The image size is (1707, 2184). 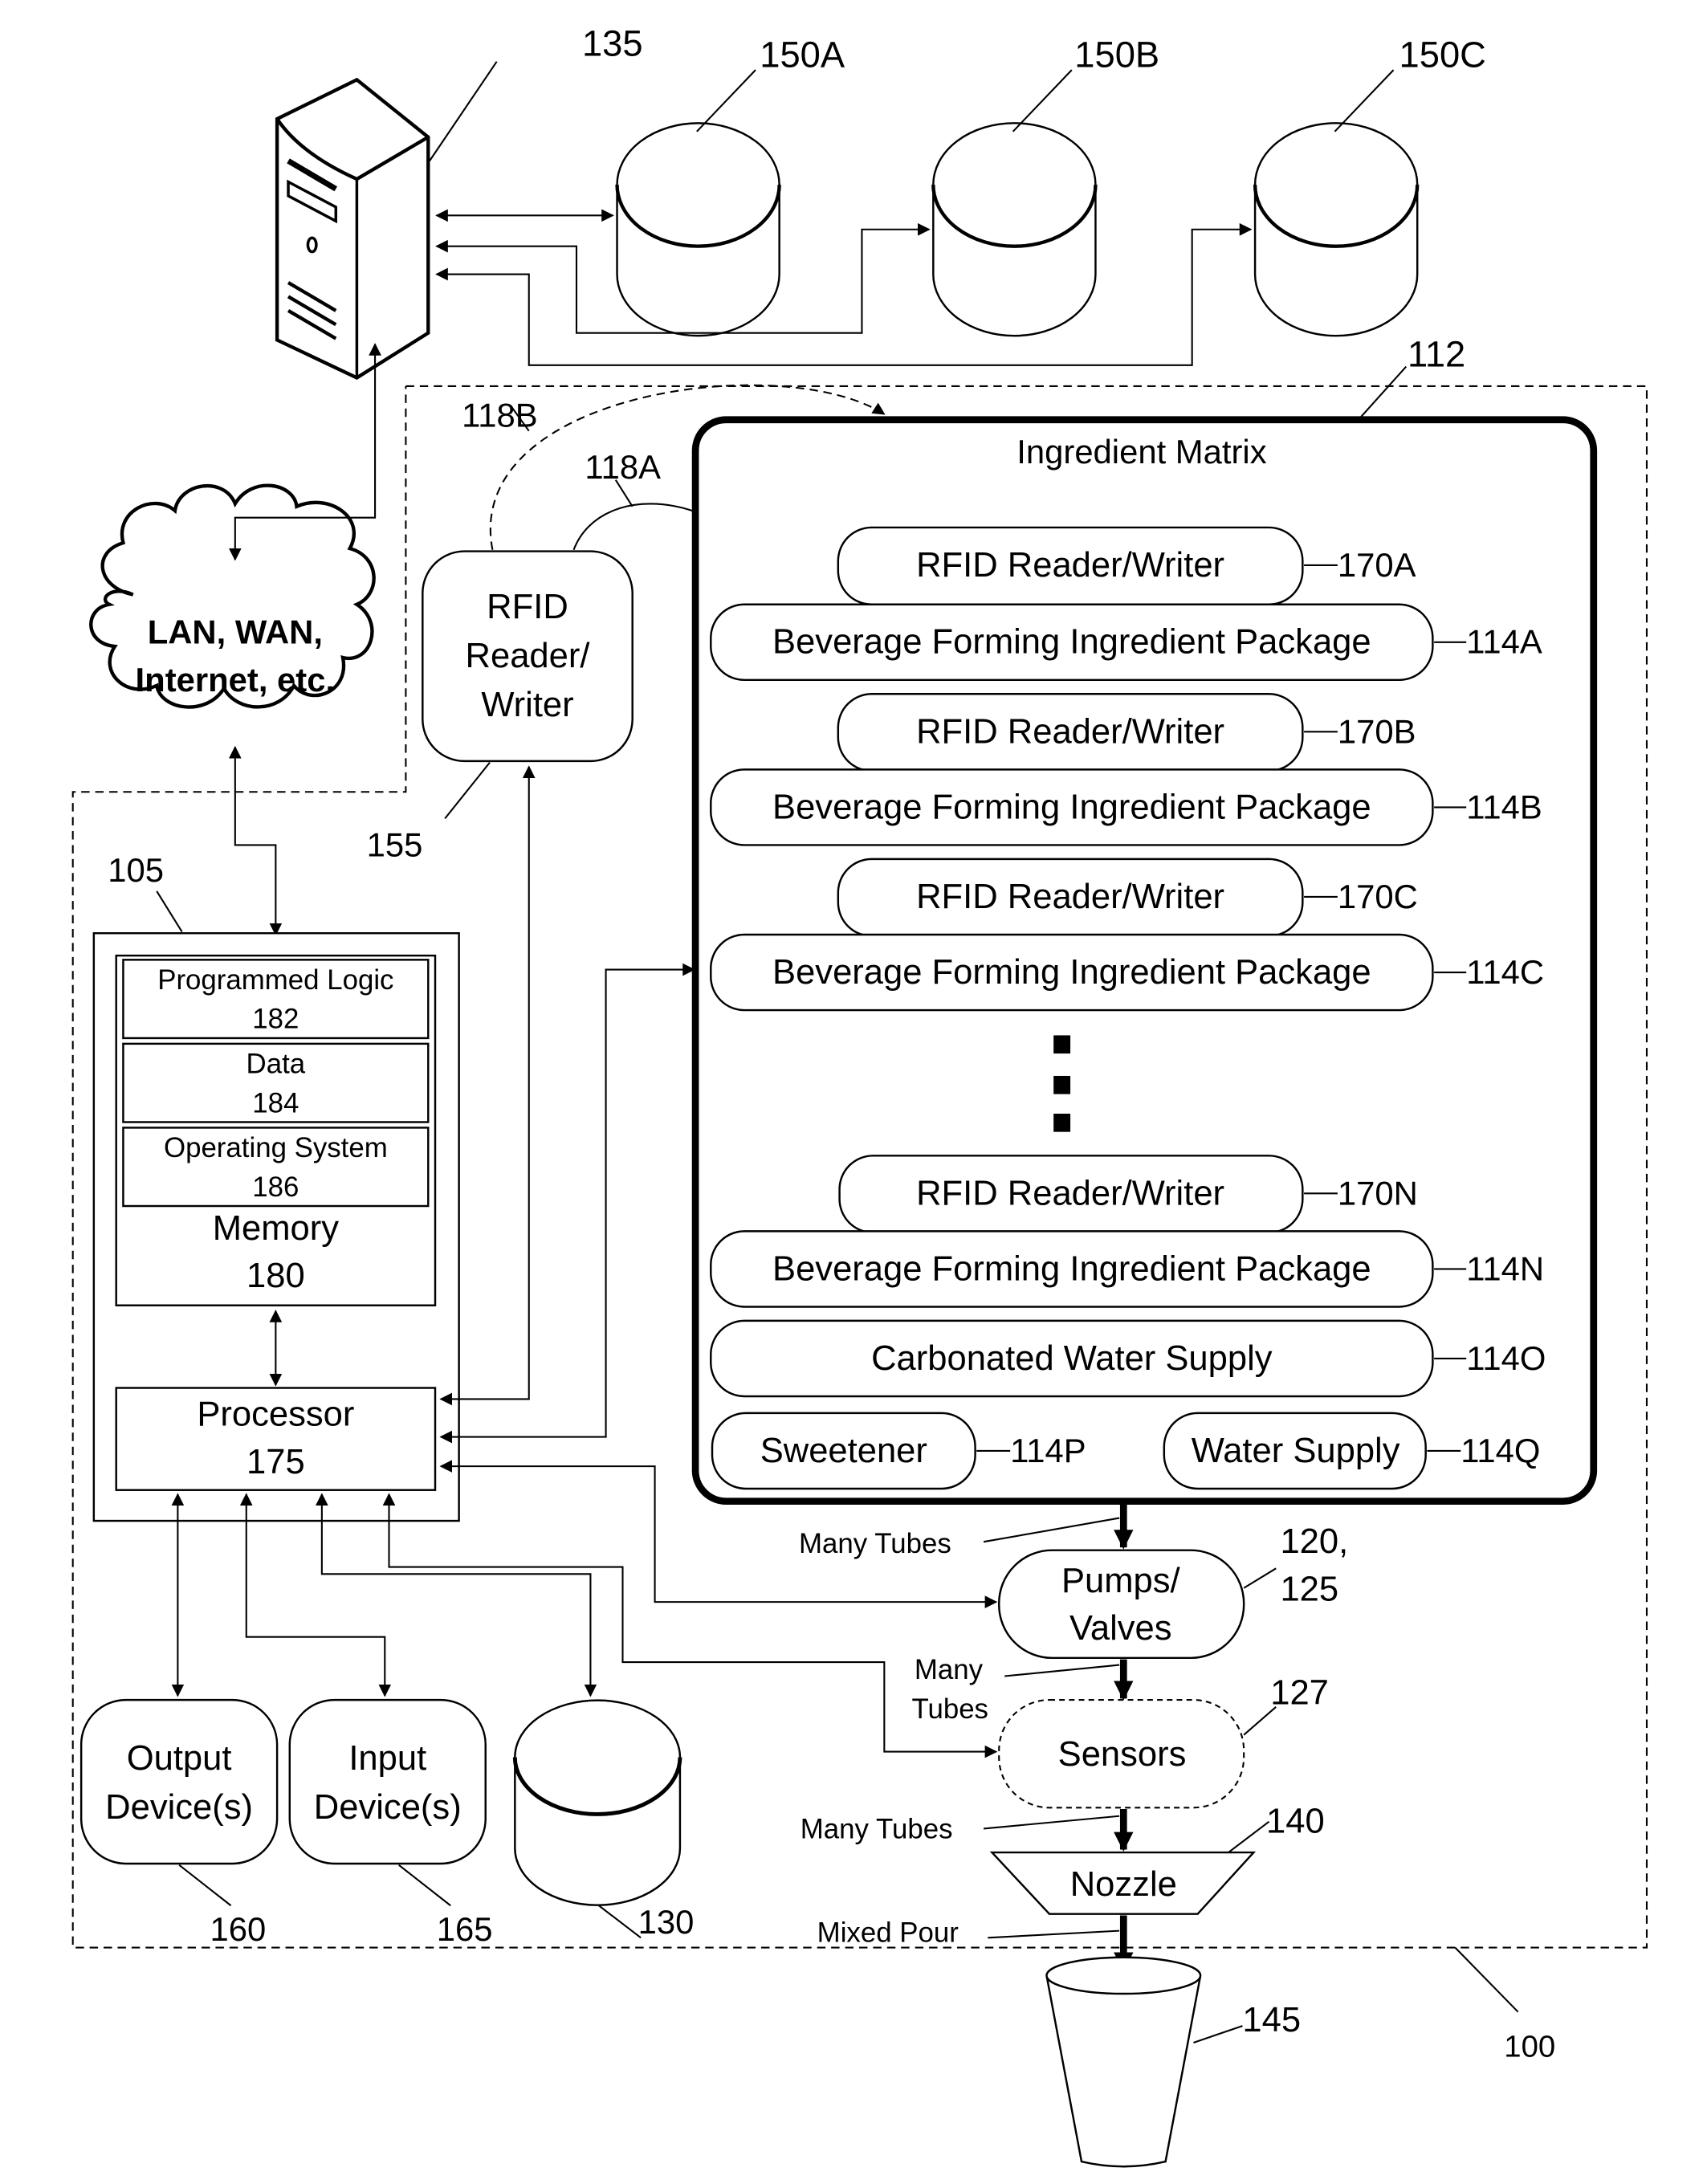 What do you see at coordinates (843, 1451) in the screenshot?
I see `sweetener-label: Sweetener` at bounding box center [843, 1451].